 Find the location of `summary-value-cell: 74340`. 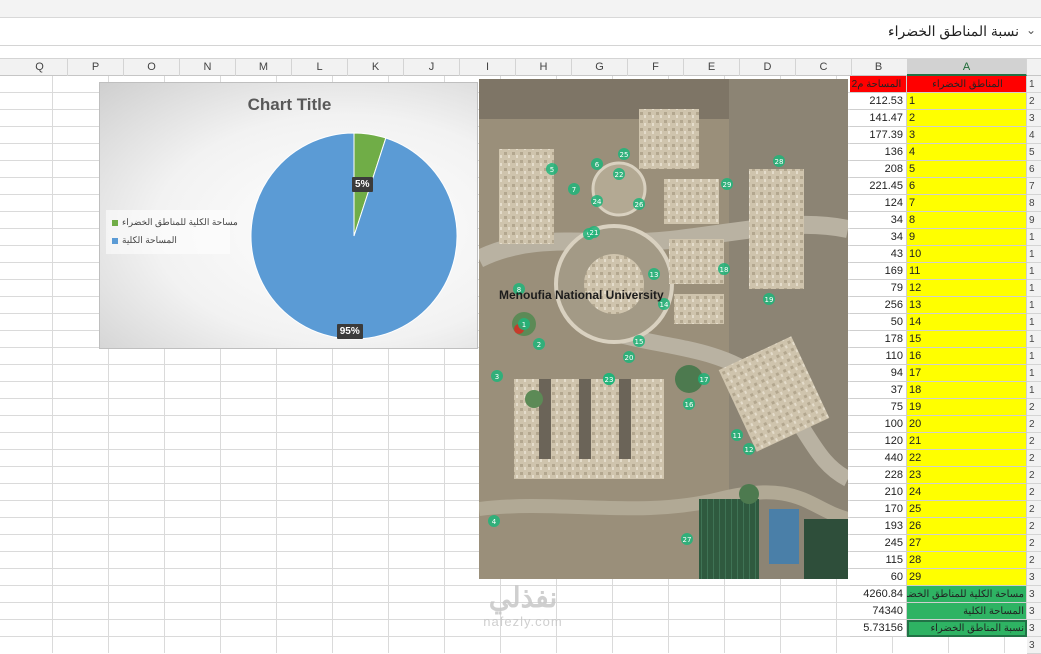

summary-value-cell: 74340 is located at coordinates (878, 611).